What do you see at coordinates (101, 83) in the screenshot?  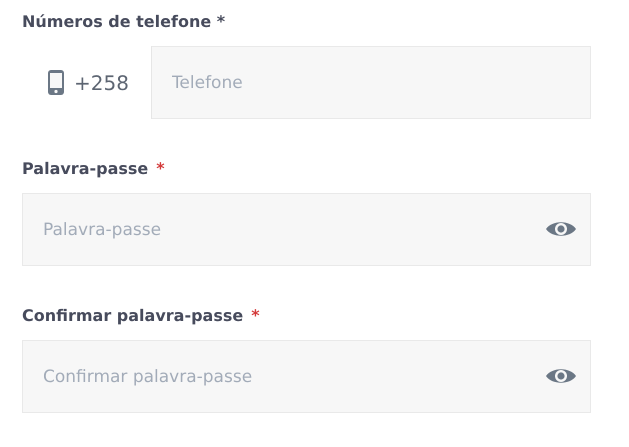 I see `country-code: +258` at bounding box center [101, 83].